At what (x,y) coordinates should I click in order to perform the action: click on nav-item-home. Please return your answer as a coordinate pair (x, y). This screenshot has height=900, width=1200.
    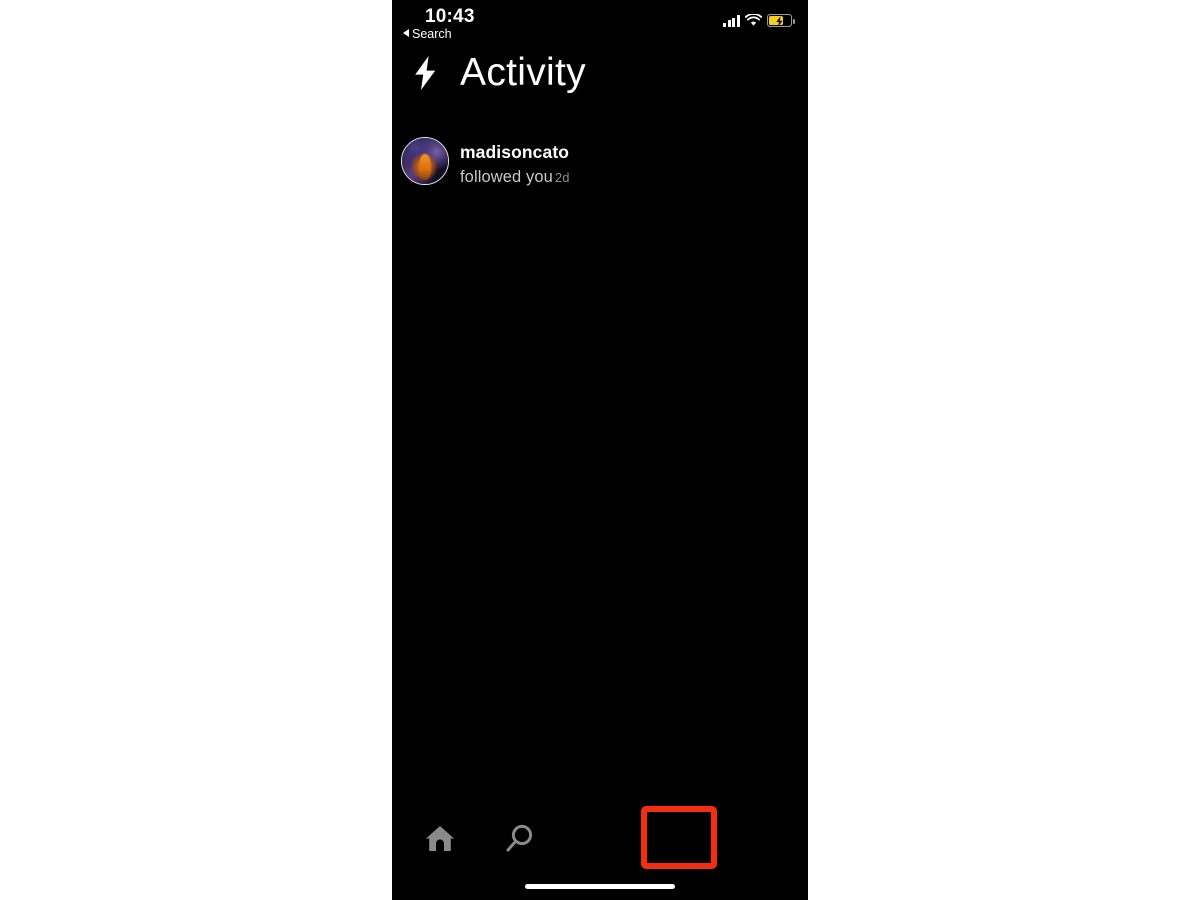
    Looking at the image, I should click on (440, 839).